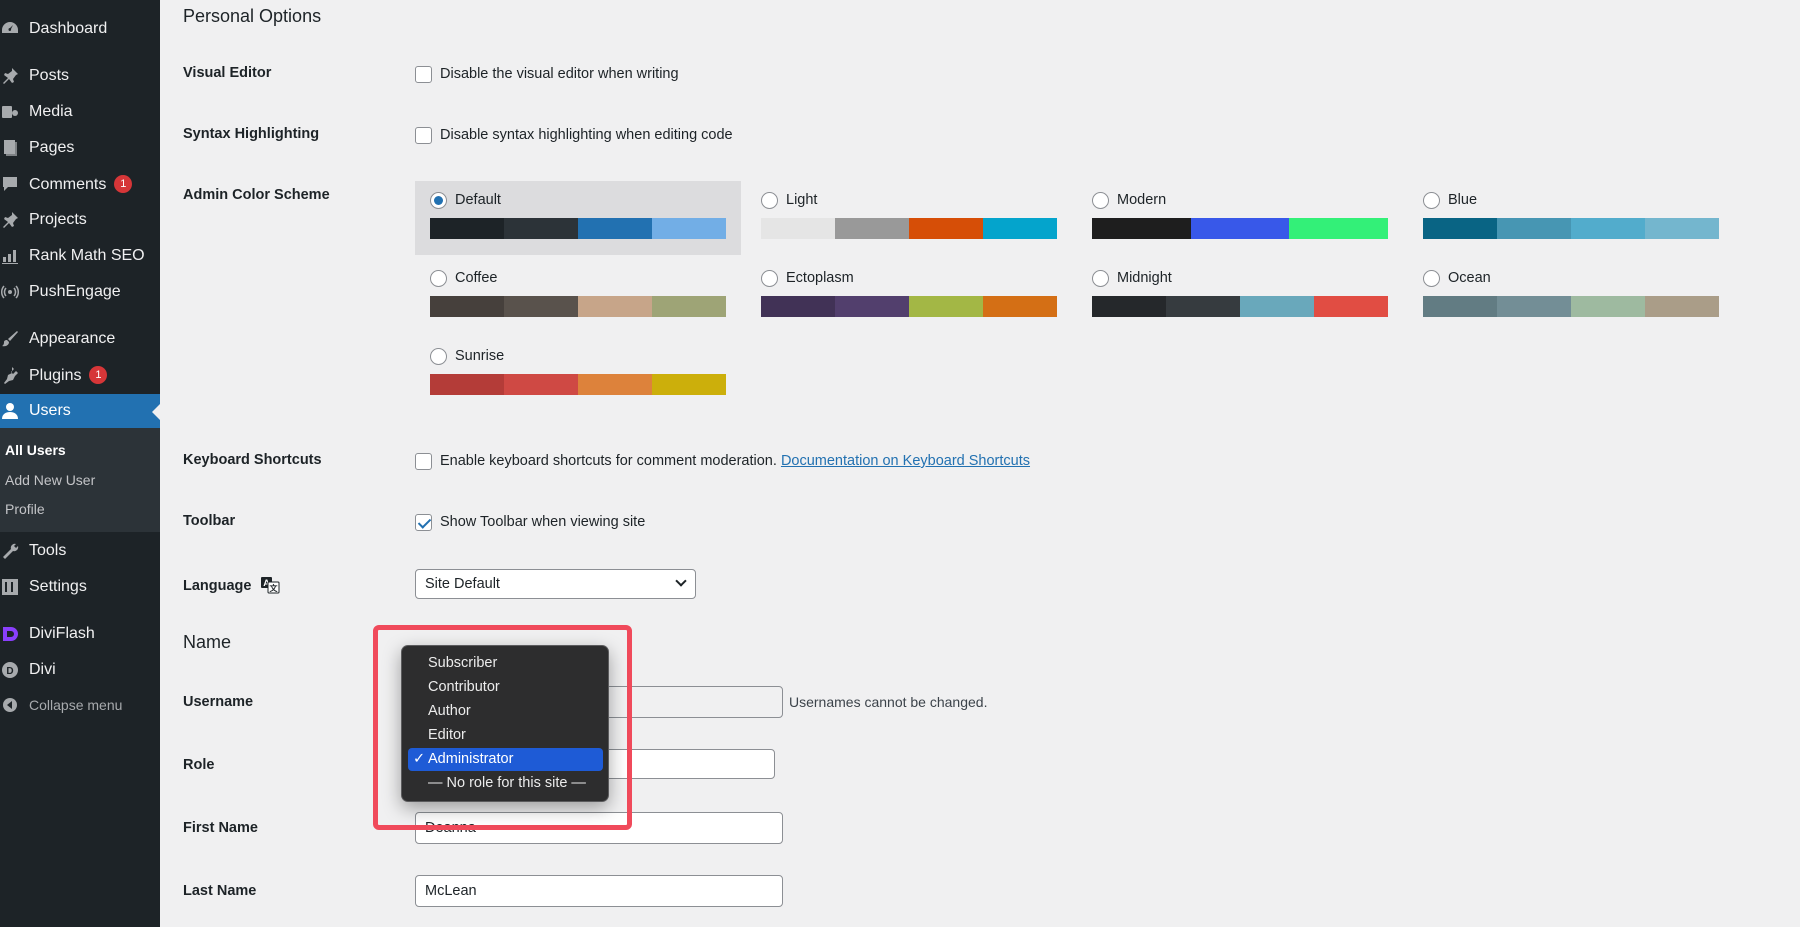  I want to click on last-name-label: Last Name, so click(220, 891).